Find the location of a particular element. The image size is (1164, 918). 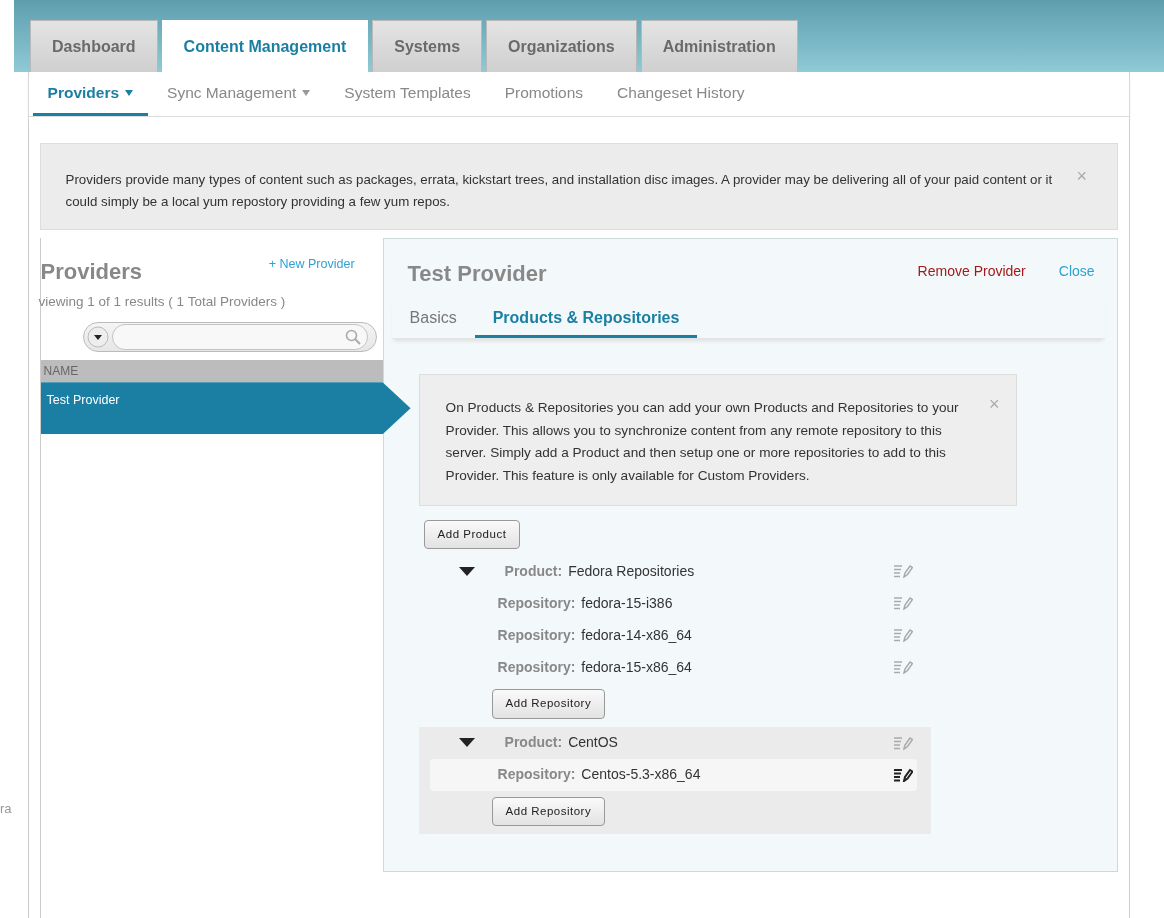

subnav-tab: Promotions is located at coordinates (544, 94).